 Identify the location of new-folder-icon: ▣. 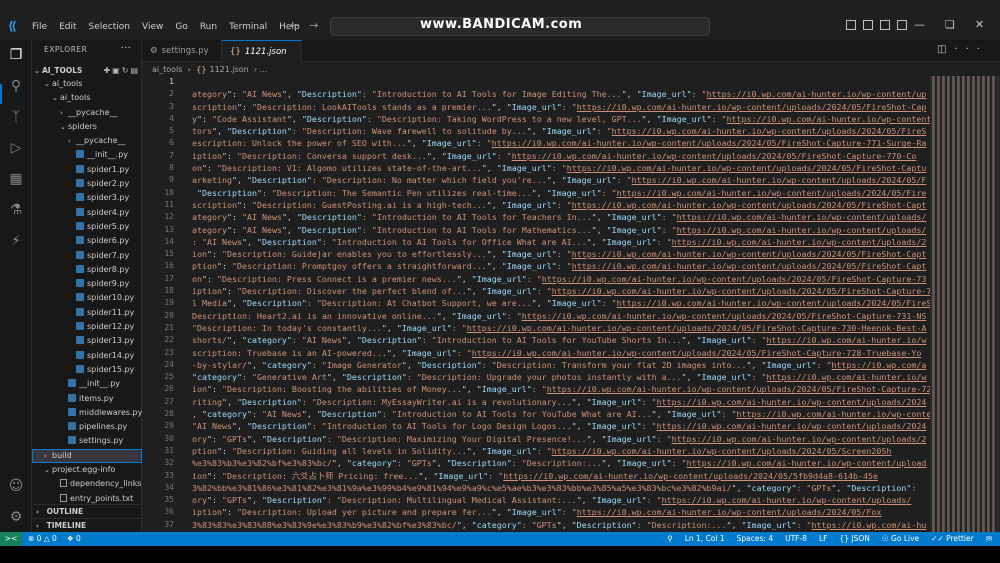
(117, 70).